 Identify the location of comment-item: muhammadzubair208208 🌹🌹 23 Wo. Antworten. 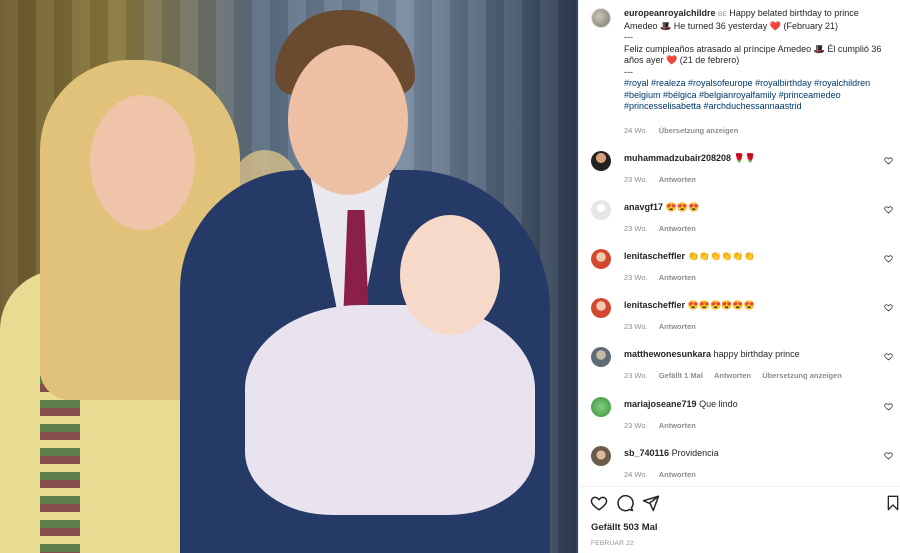
(742, 171).